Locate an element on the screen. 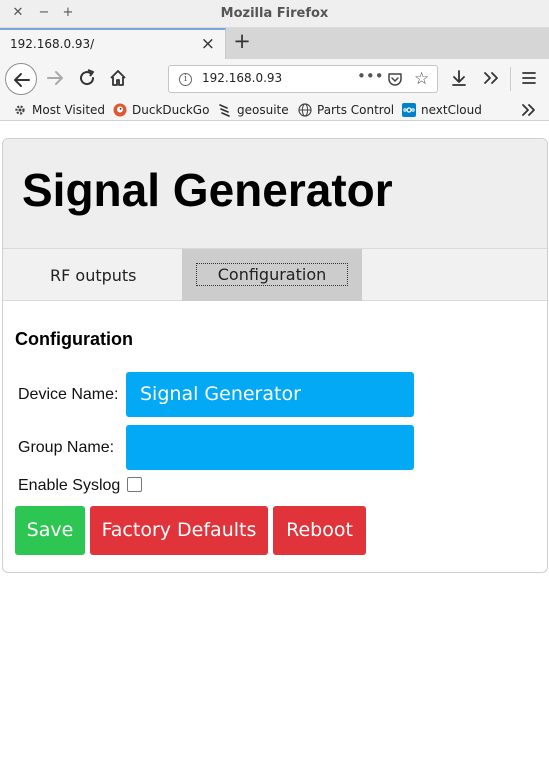 The height and width of the screenshot is (757, 549). downloads-icon is located at coordinates (459, 78).